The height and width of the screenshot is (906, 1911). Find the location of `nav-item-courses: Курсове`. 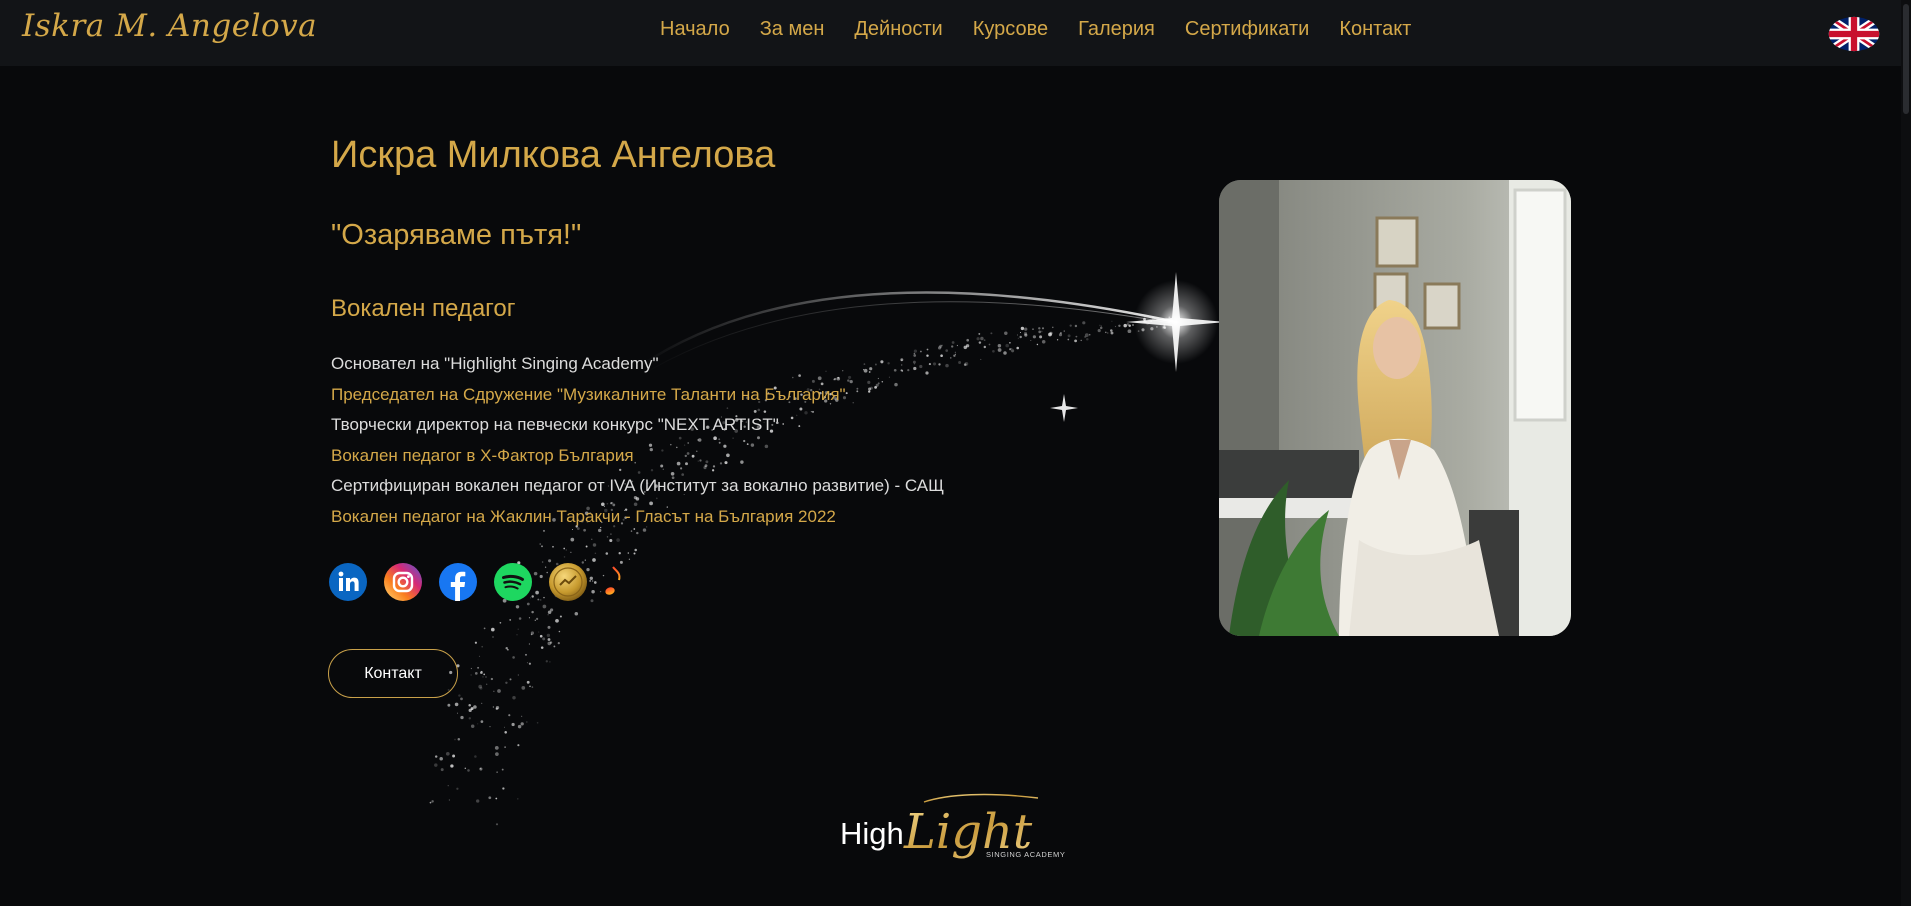

nav-item-courses: Курсове is located at coordinates (1010, 29).